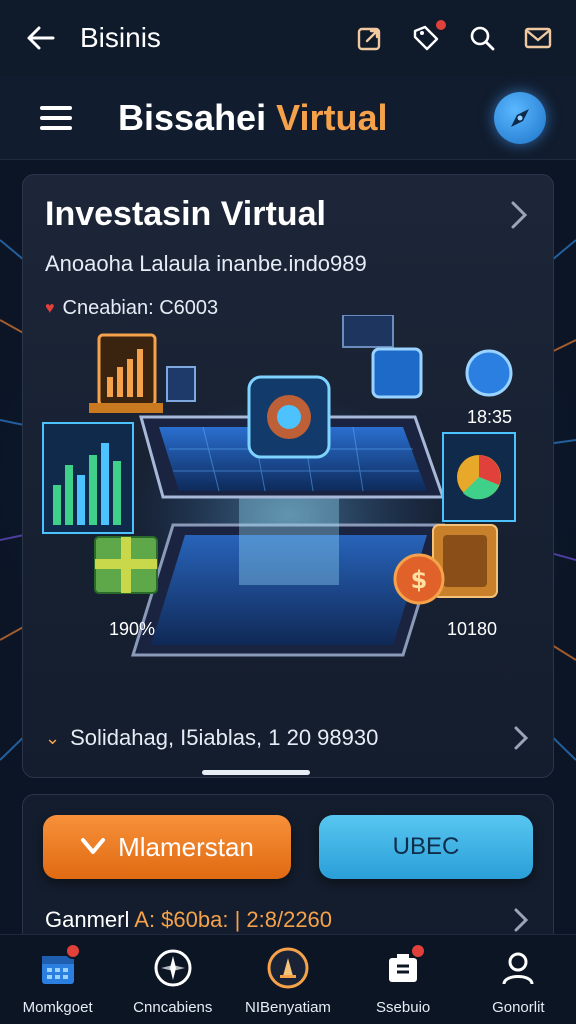 The height and width of the screenshot is (1024, 576). What do you see at coordinates (288, 1007) in the screenshot?
I see `nav-label: NIBenyatiam` at bounding box center [288, 1007].